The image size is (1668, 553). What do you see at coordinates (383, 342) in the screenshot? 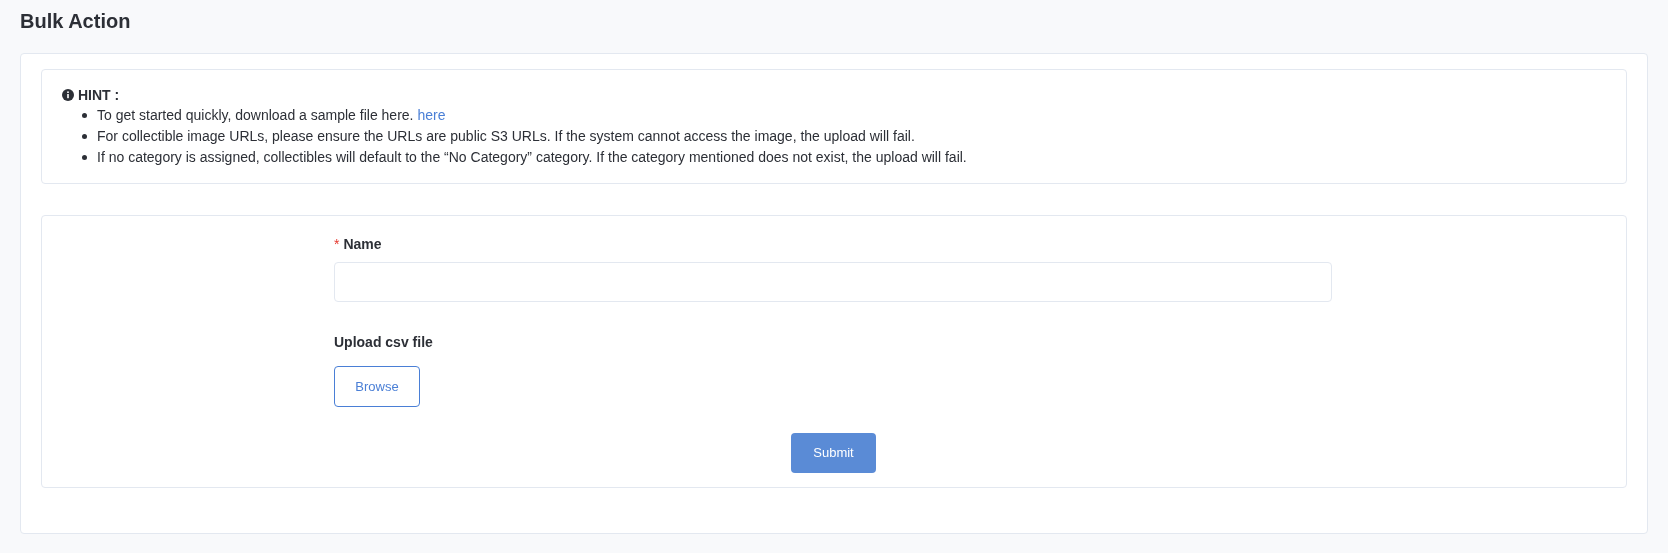
I see `field-label: Upload csv file` at bounding box center [383, 342].